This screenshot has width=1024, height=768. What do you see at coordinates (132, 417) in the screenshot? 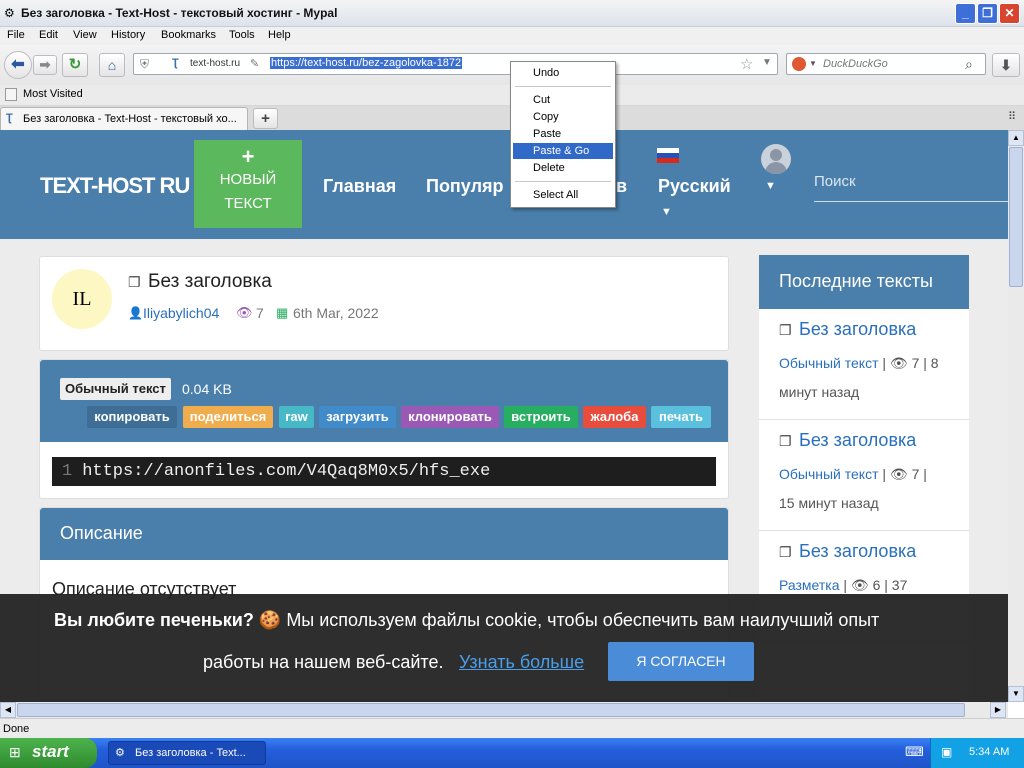
I see `copy-button: копировать` at bounding box center [132, 417].